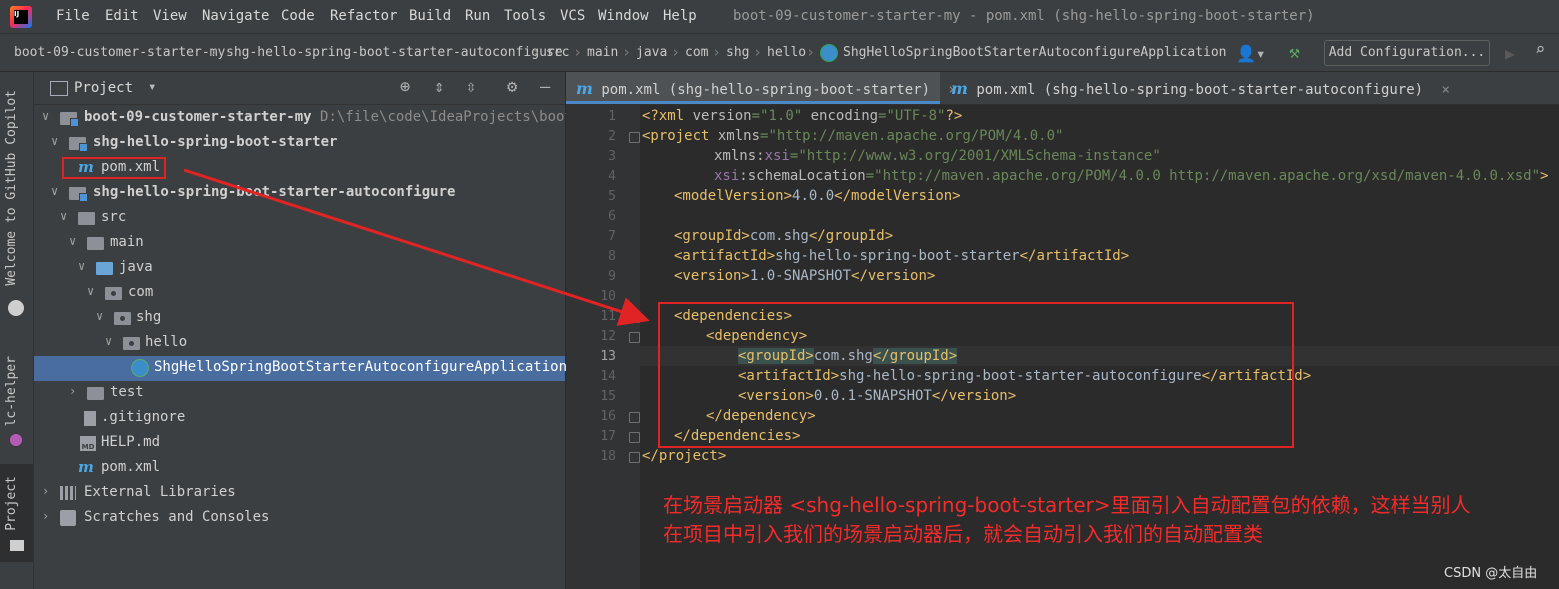 This screenshot has width=1559, height=589. What do you see at coordinates (299, 493) in the screenshot?
I see `tree-item-external-libraries: › External Libraries` at bounding box center [299, 493].